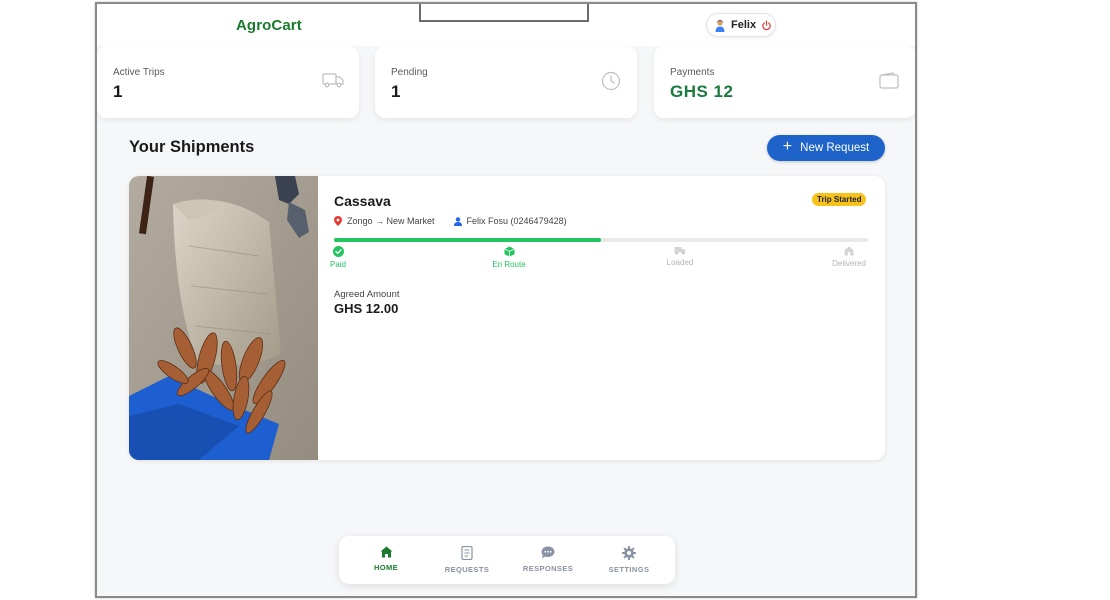 The height and width of the screenshot is (600, 1110). What do you see at coordinates (548, 568) in the screenshot?
I see `nav-label: RESPONSES` at bounding box center [548, 568].